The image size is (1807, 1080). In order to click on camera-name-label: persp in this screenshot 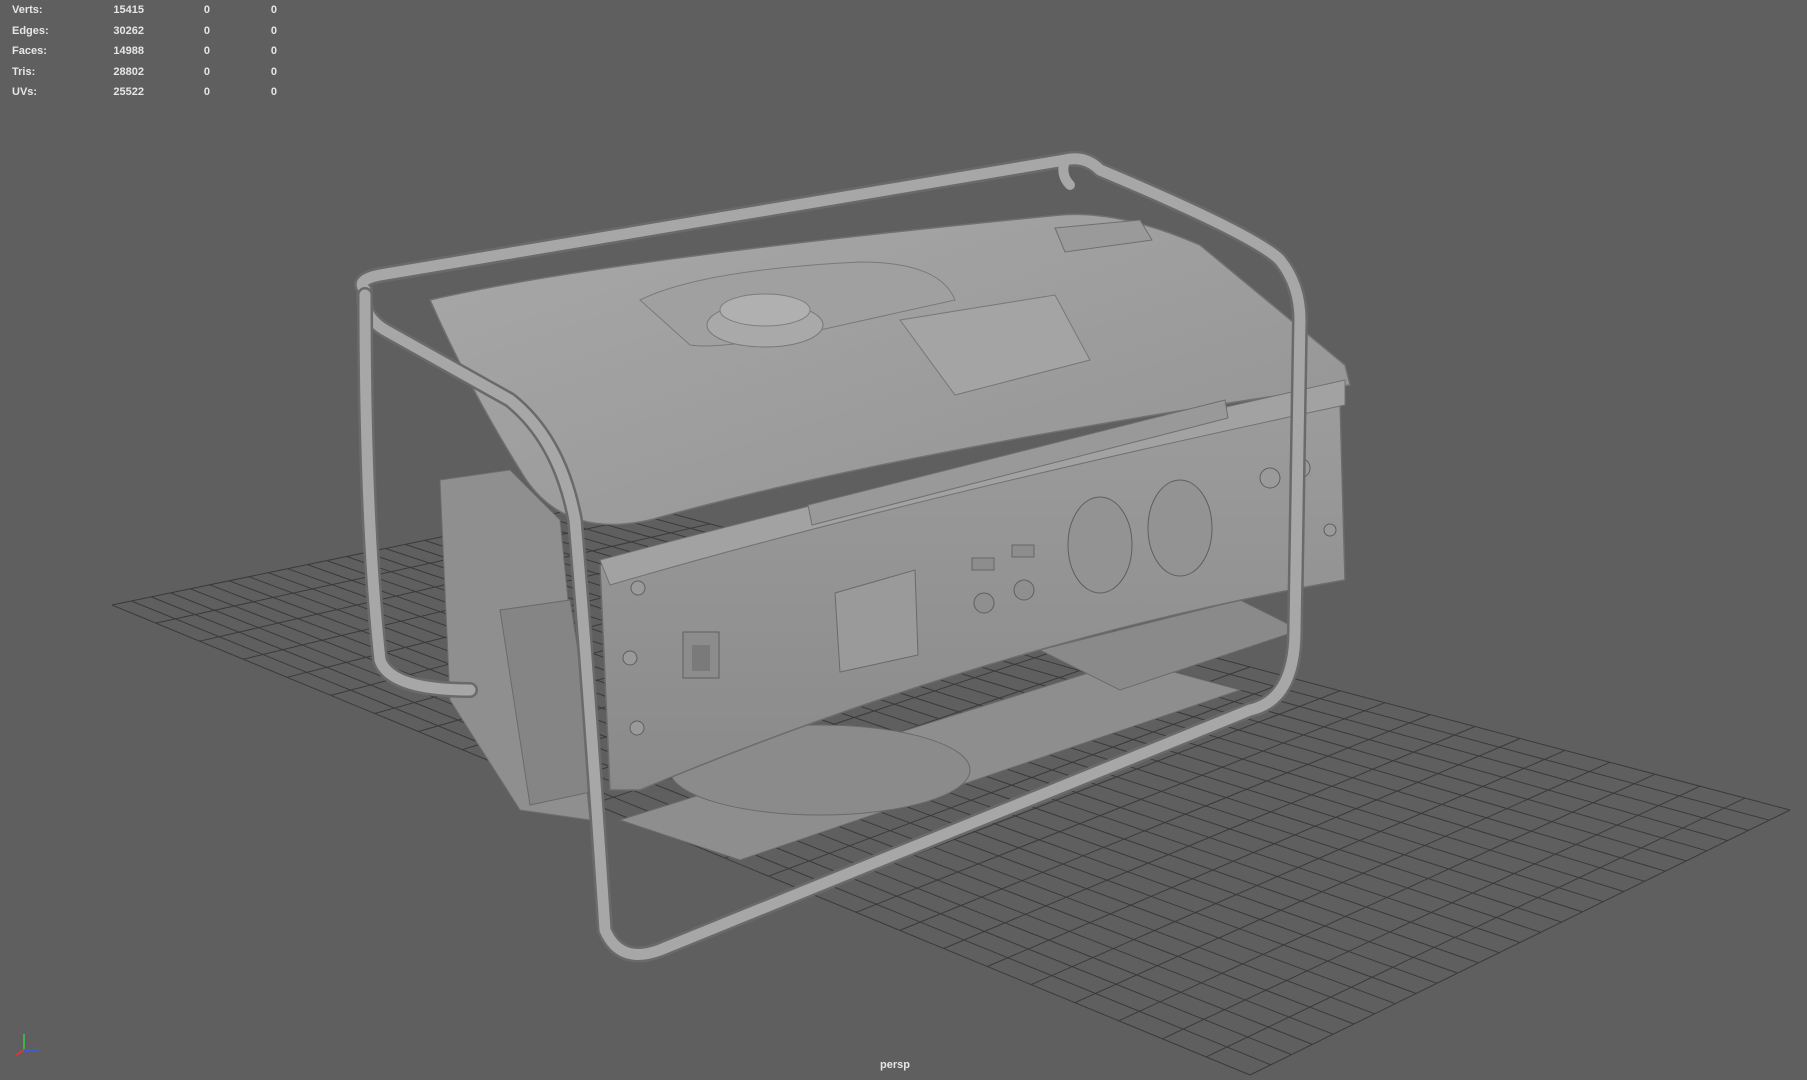, I will do `click(895, 1065)`.